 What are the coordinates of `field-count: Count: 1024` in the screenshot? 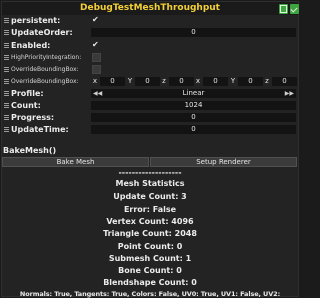 It's located at (150, 105).